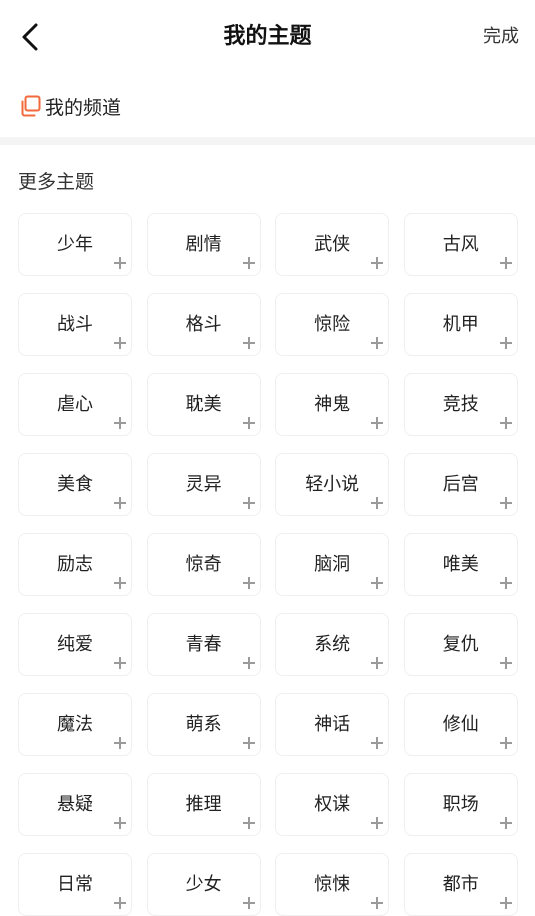 The width and height of the screenshot is (535, 916). Describe the element at coordinates (75, 564) in the screenshot. I see `topic-chip: 励志` at that location.